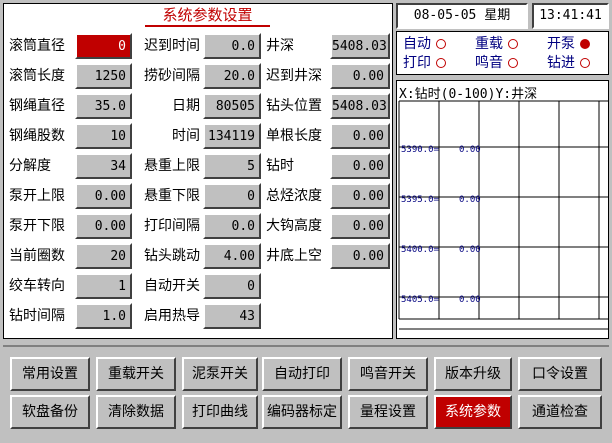 This screenshot has height=443, width=612. Describe the element at coordinates (172, 286) in the screenshot. I see `param-label: 自动开关` at that location.